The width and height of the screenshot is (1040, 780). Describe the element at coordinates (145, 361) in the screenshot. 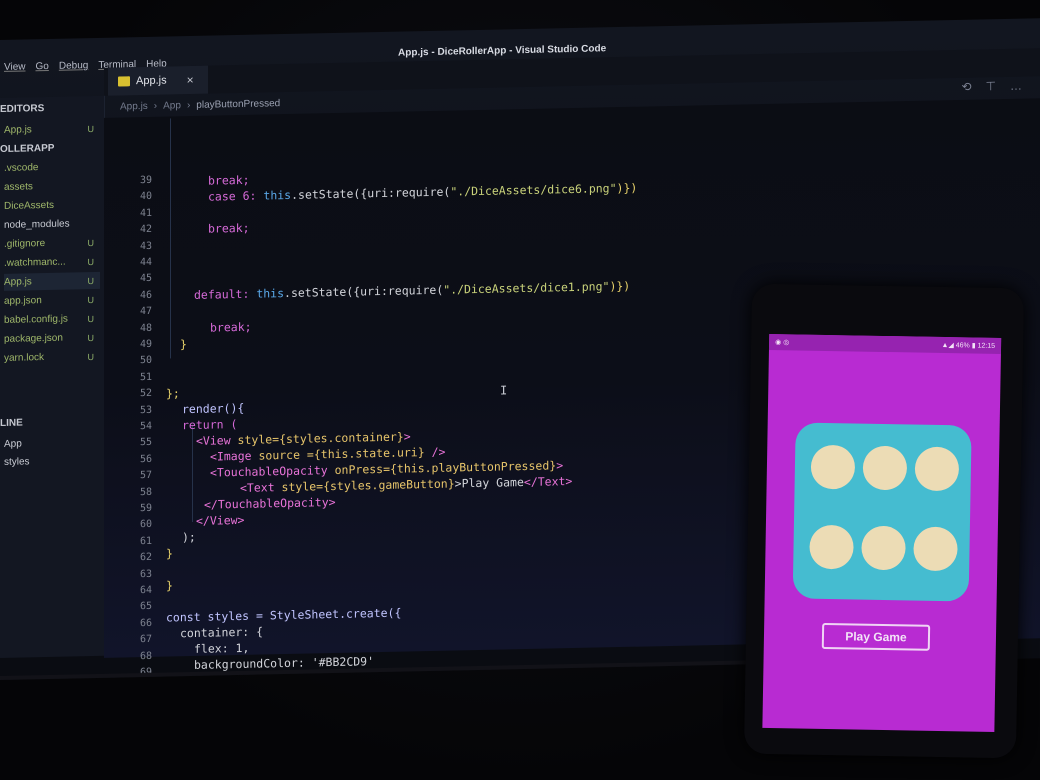

I see `line-number: 50` at that location.